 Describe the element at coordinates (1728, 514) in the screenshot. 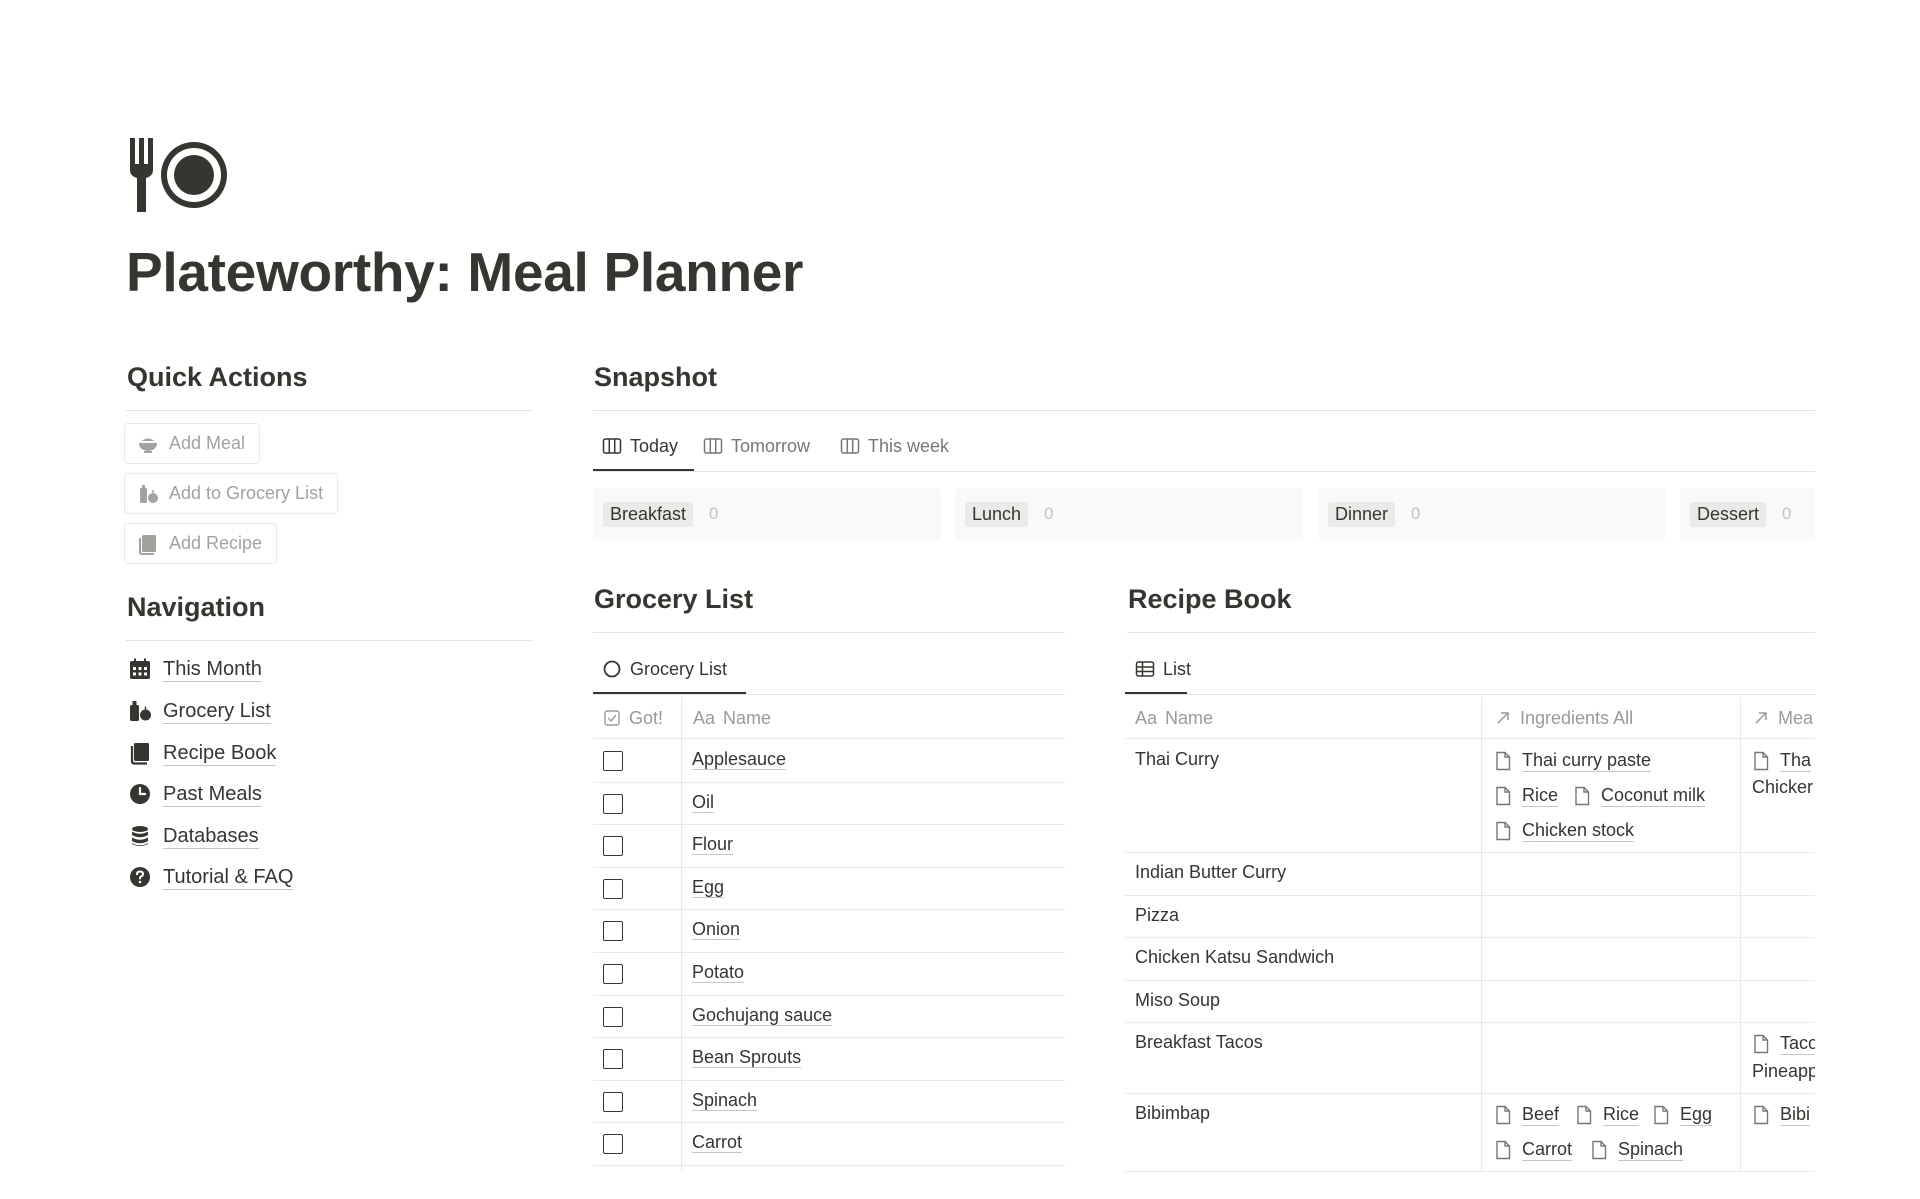

I see `dessert-tag: Dessert` at that location.